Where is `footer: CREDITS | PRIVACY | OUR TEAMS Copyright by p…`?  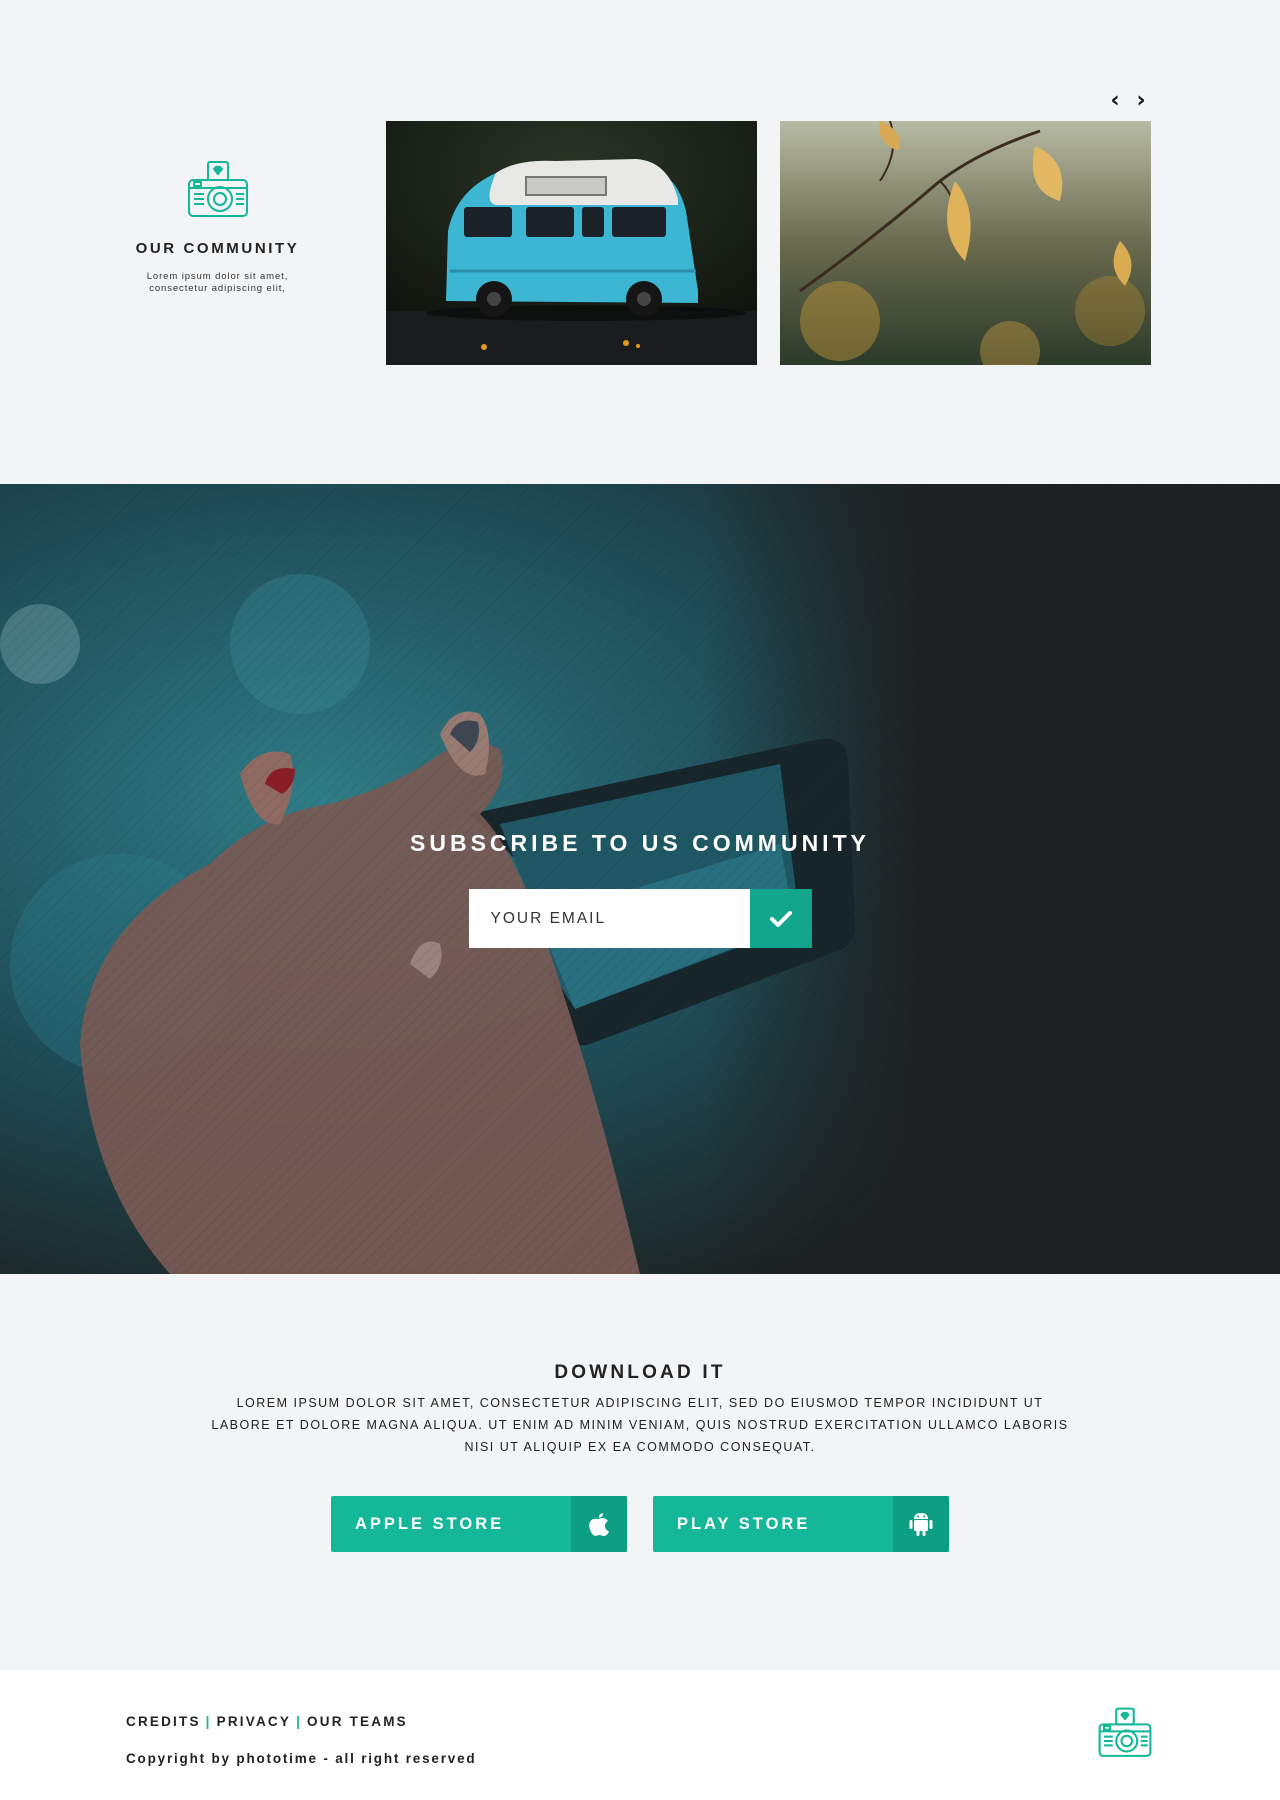 footer: CREDITS | PRIVACY | OUR TEAMS Copyright by p… is located at coordinates (640, 1735).